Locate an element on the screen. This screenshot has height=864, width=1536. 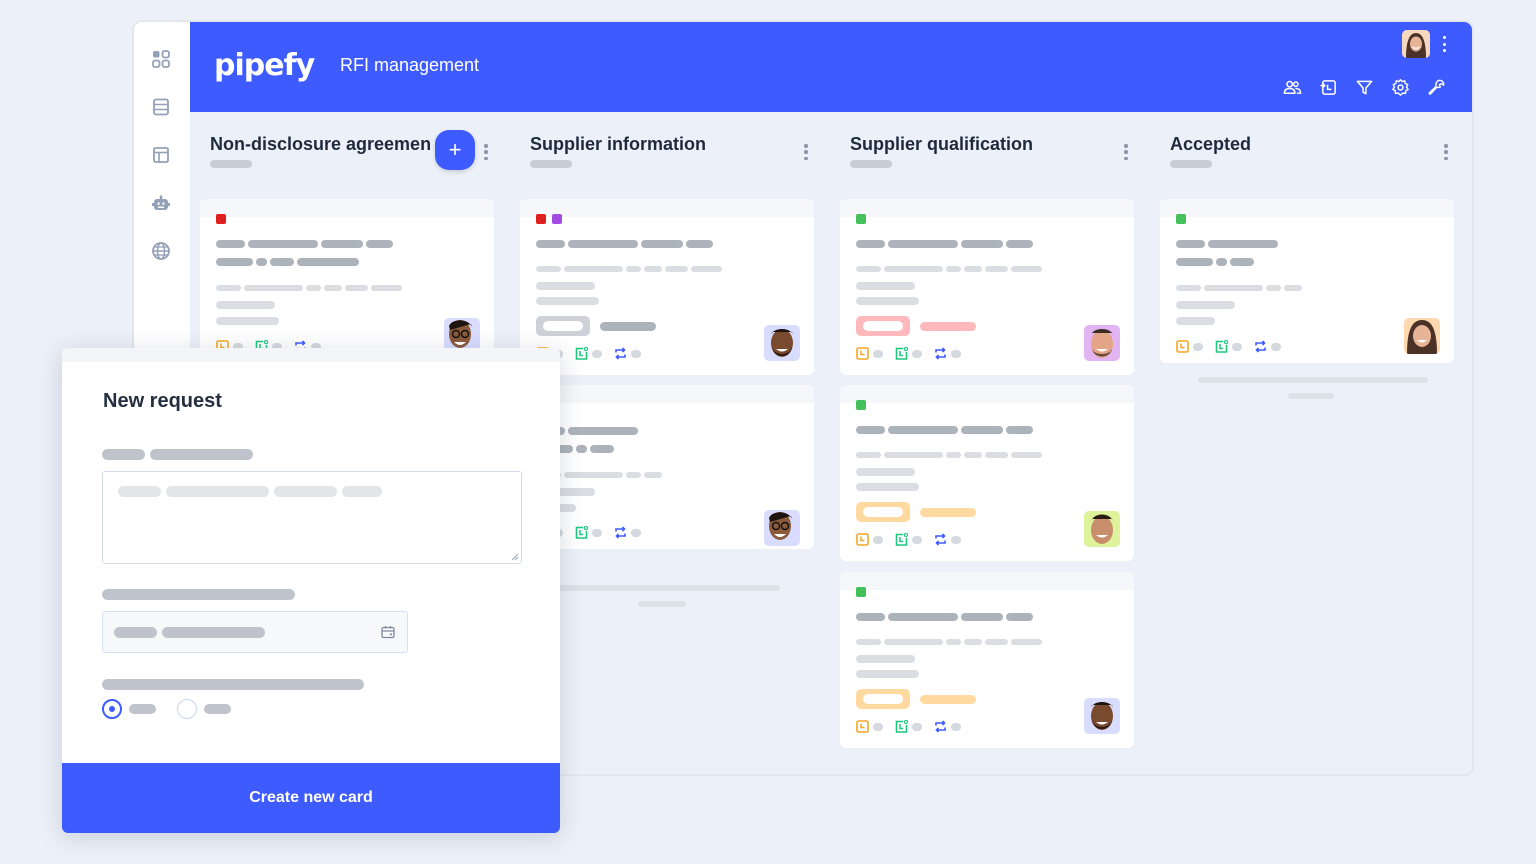
form-title: New request is located at coordinates (162, 401).